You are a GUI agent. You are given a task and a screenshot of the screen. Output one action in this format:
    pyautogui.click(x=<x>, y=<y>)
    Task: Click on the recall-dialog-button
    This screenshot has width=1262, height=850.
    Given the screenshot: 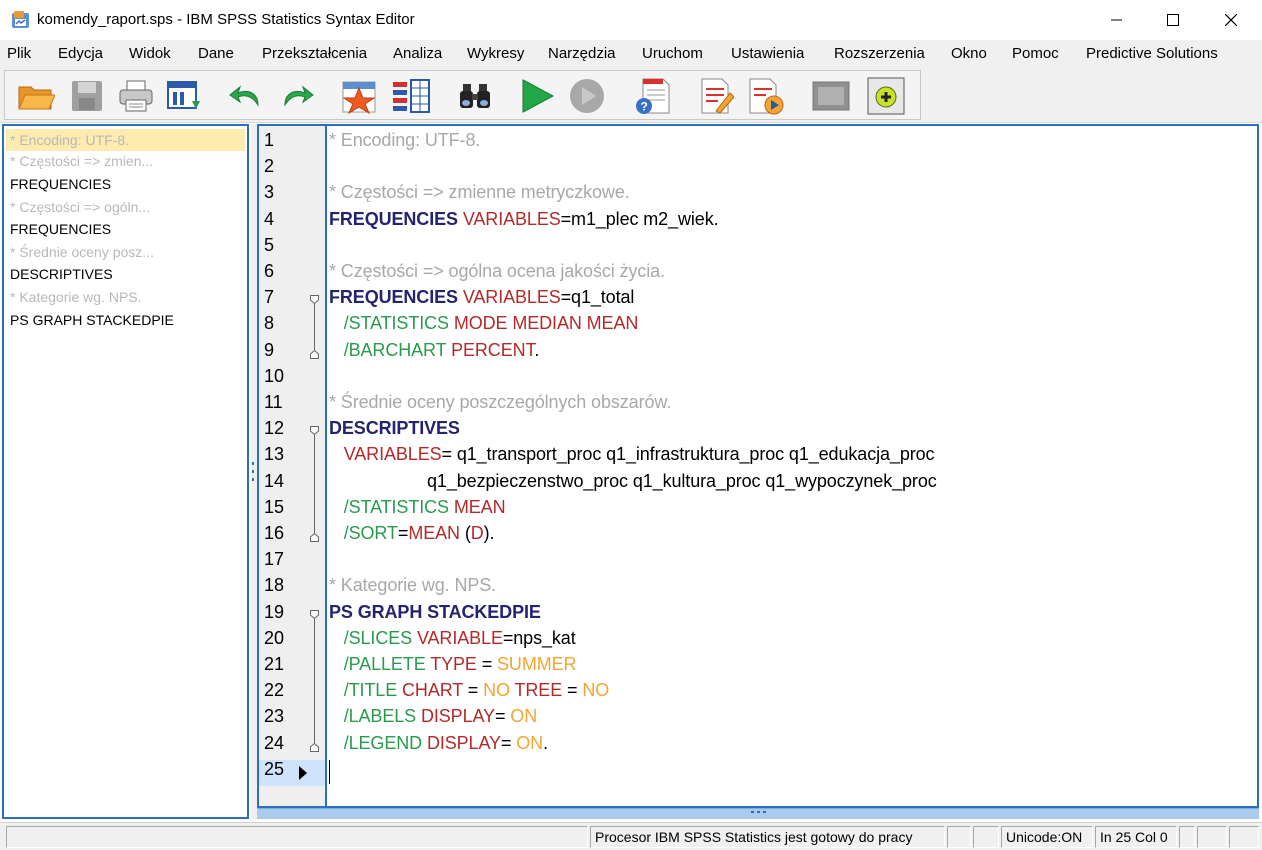 What is the action you would take?
    pyautogui.click(x=184, y=96)
    